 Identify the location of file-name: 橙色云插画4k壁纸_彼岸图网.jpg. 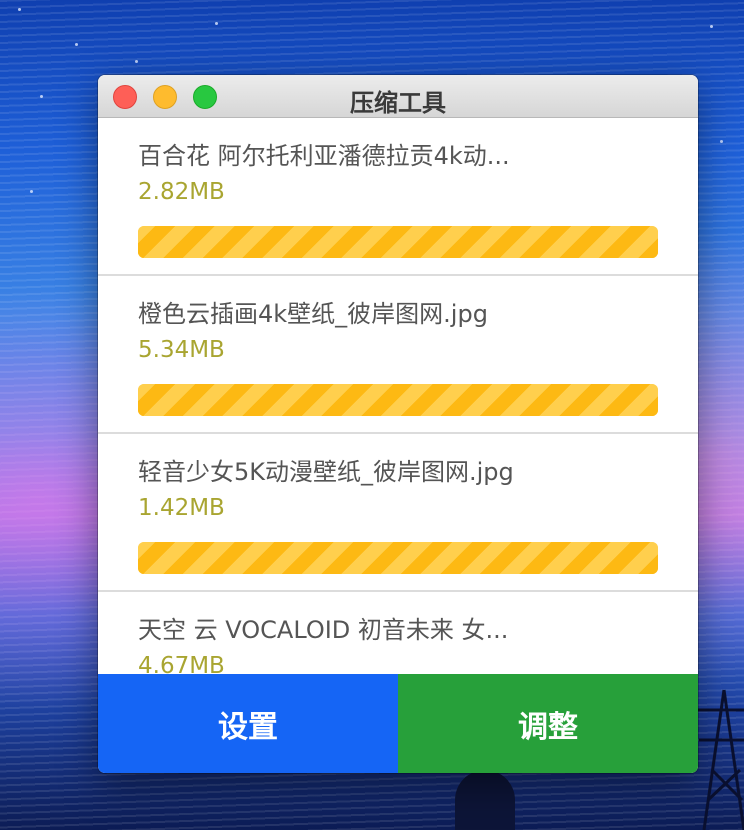
(313, 314).